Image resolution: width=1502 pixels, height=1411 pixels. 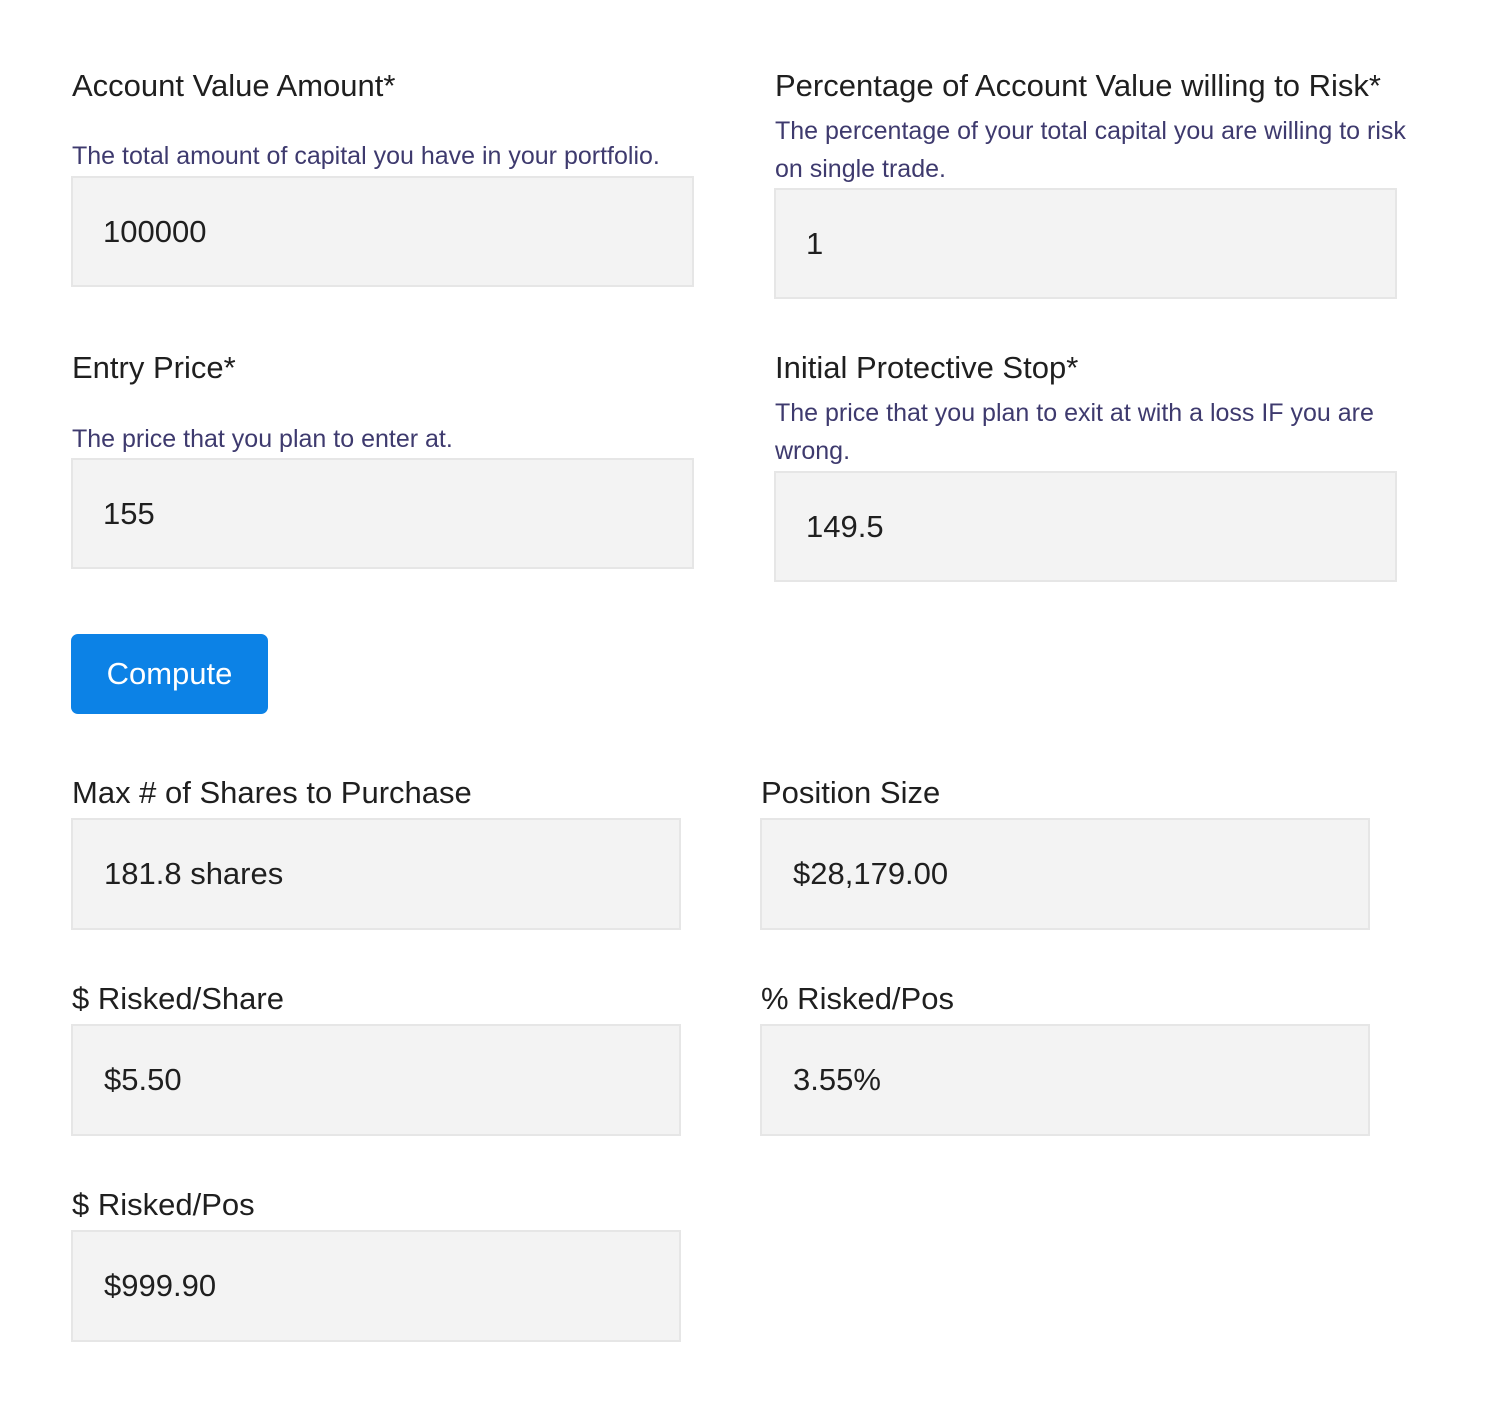 I want to click on pct-risked-per-pos-label: % Risked/Pos, so click(x=857, y=998).